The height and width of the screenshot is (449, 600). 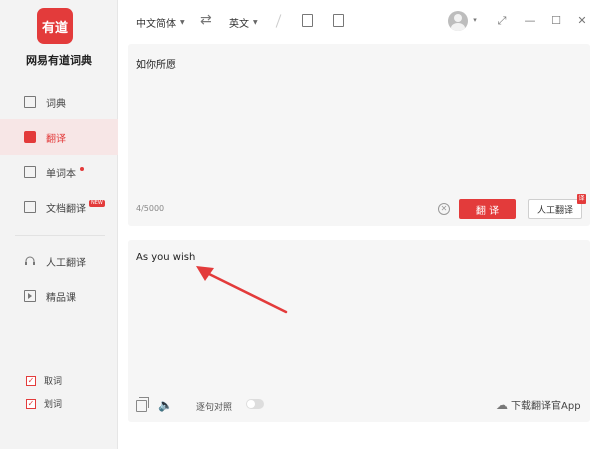 What do you see at coordinates (502, 404) in the screenshot?
I see `cloud-download-icon: ☁` at bounding box center [502, 404].